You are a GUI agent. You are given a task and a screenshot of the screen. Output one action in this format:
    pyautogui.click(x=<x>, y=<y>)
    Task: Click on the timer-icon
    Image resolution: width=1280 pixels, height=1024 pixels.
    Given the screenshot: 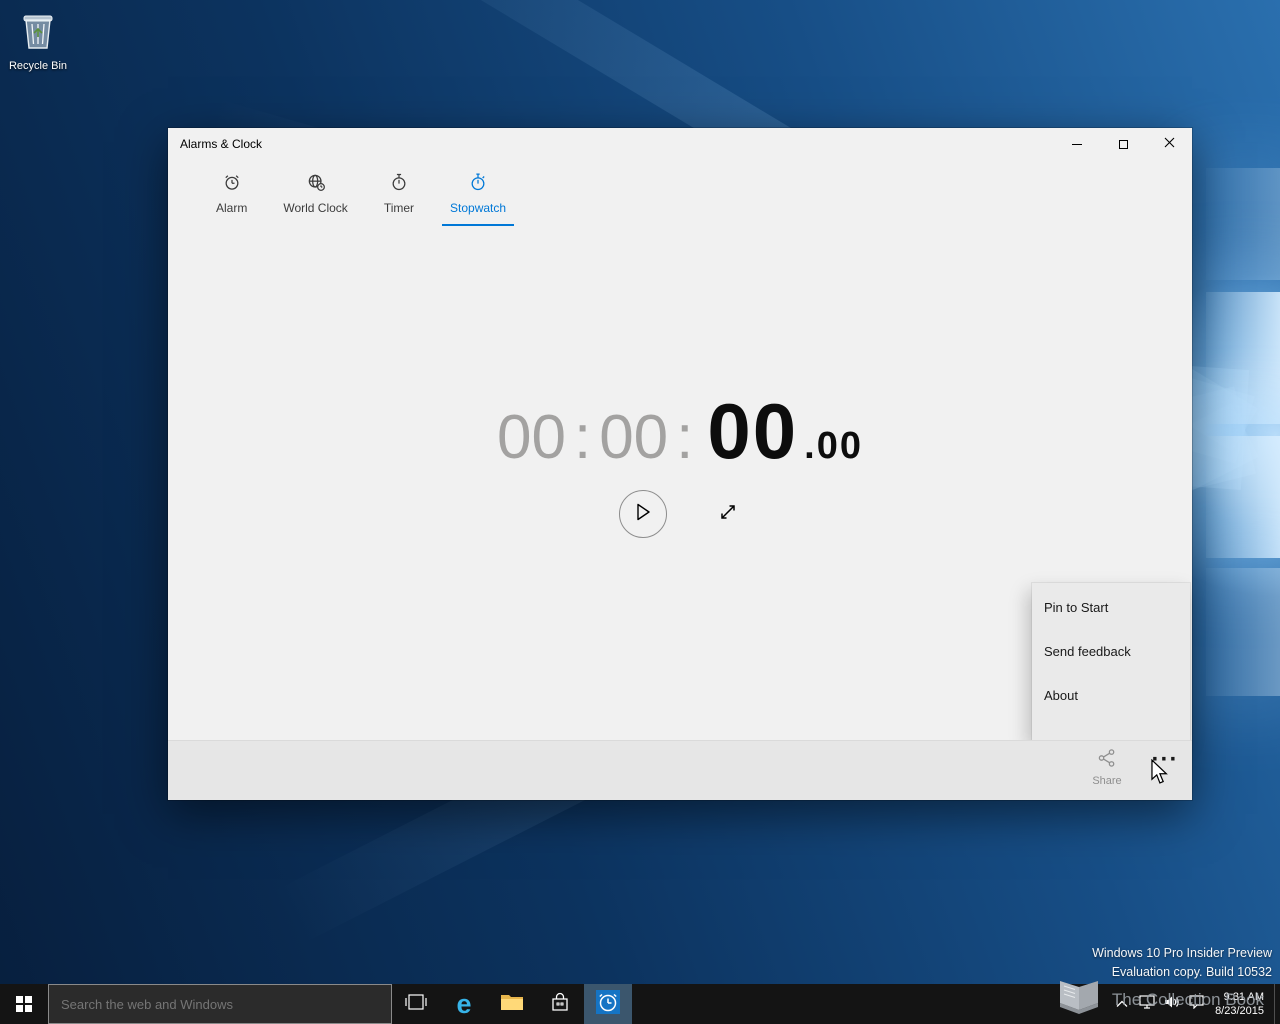 What is the action you would take?
    pyautogui.click(x=399, y=184)
    